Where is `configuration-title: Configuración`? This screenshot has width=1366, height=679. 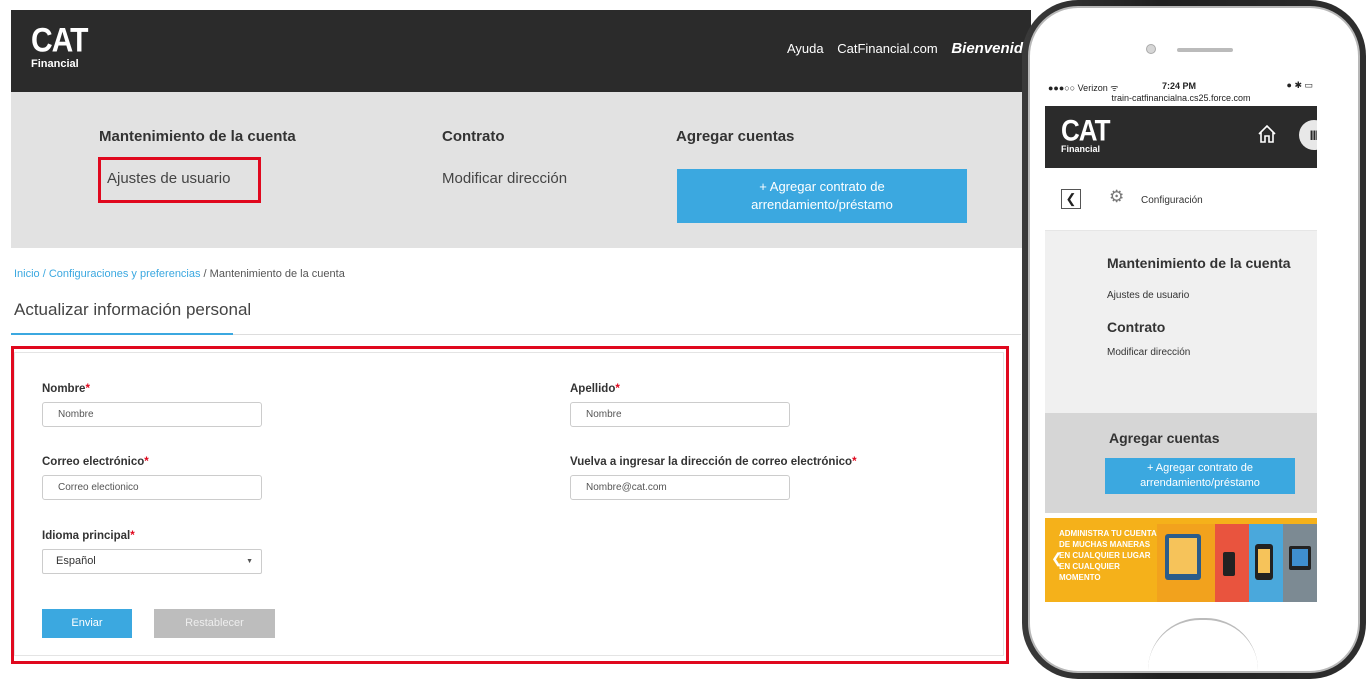 configuration-title: Configuración is located at coordinates (1172, 200).